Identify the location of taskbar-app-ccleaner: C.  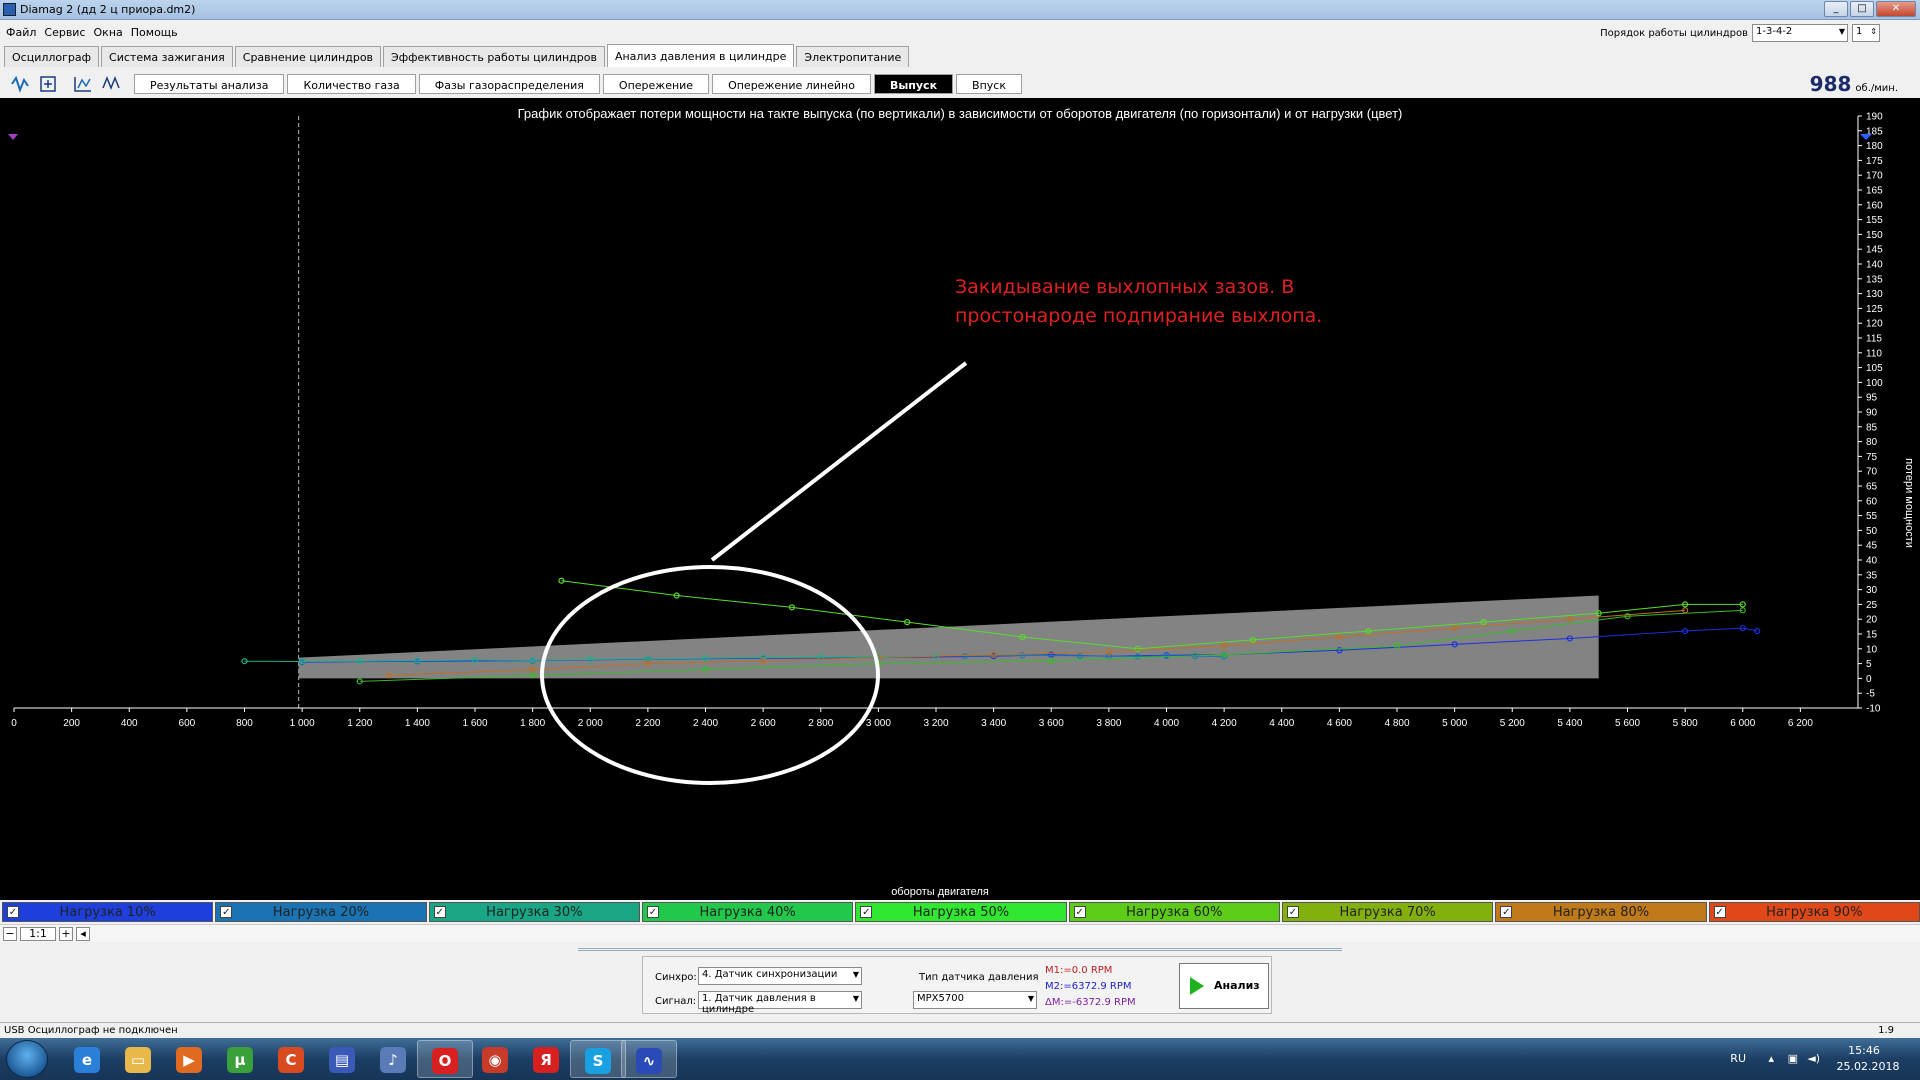
(292, 1059).